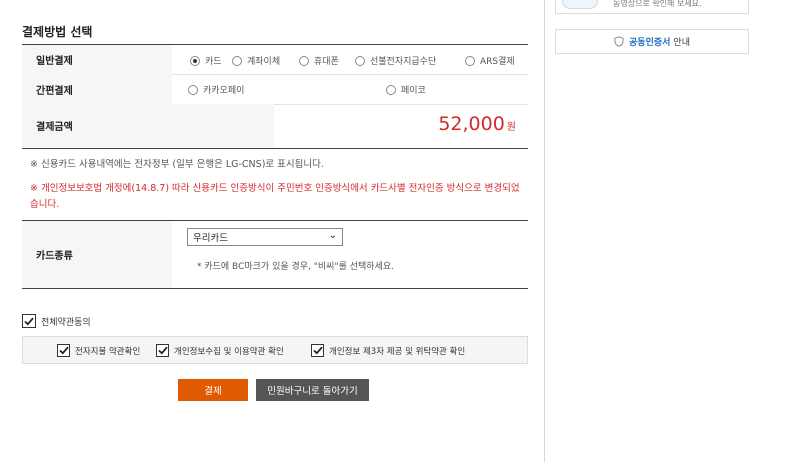 This screenshot has height=462, width=800. I want to click on back-to-basket-button: 민원바구니로 돌아가기, so click(312, 390).